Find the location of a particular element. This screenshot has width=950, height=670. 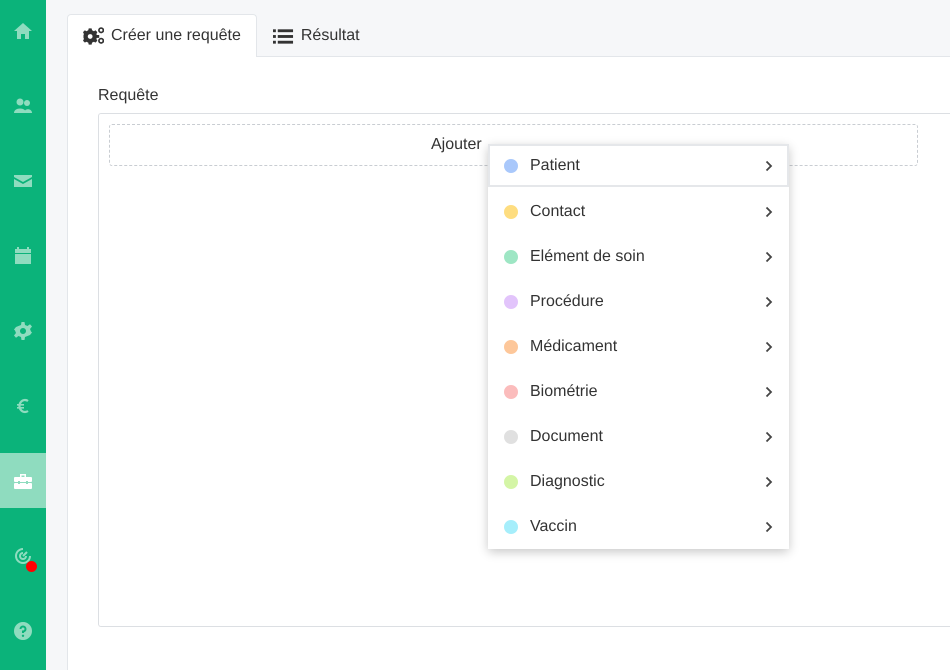

menu-item: Patient is located at coordinates (638, 165).